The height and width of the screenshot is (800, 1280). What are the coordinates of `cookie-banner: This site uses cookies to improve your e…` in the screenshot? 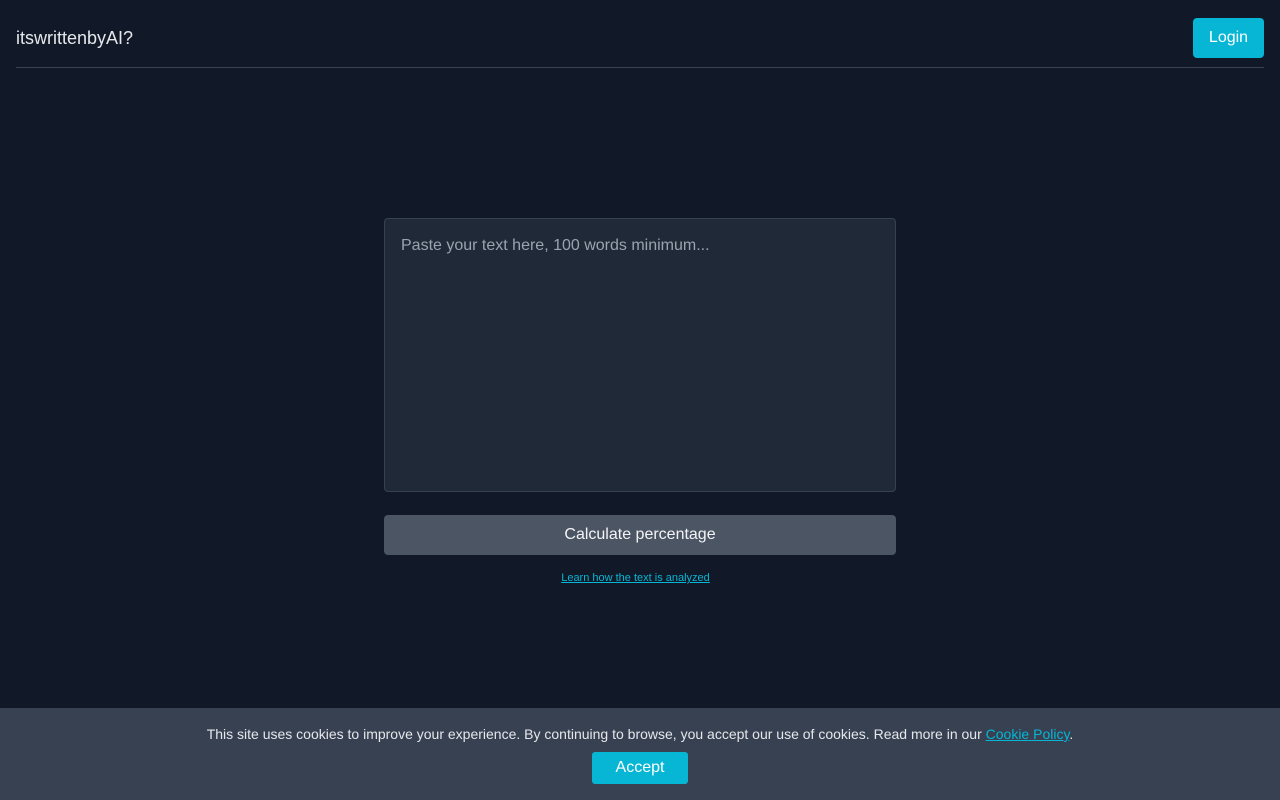 It's located at (640, 754).